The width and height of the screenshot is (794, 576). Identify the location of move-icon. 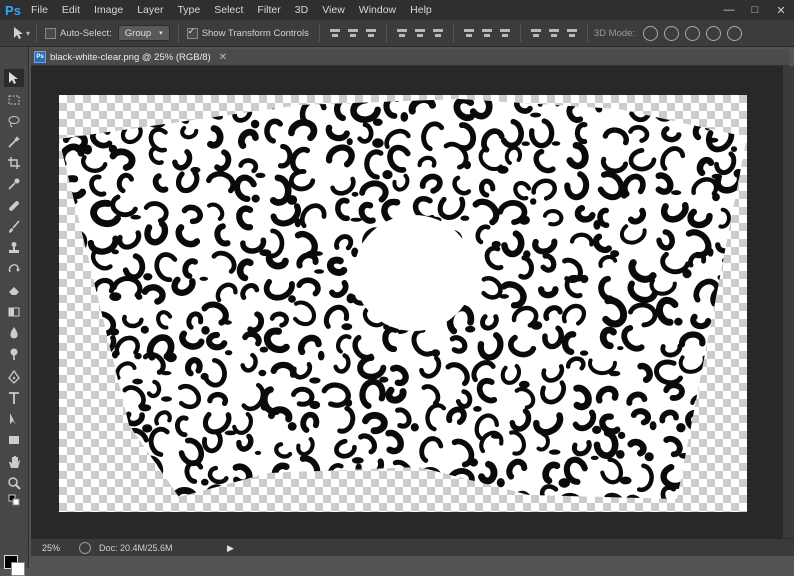
(14, 78).